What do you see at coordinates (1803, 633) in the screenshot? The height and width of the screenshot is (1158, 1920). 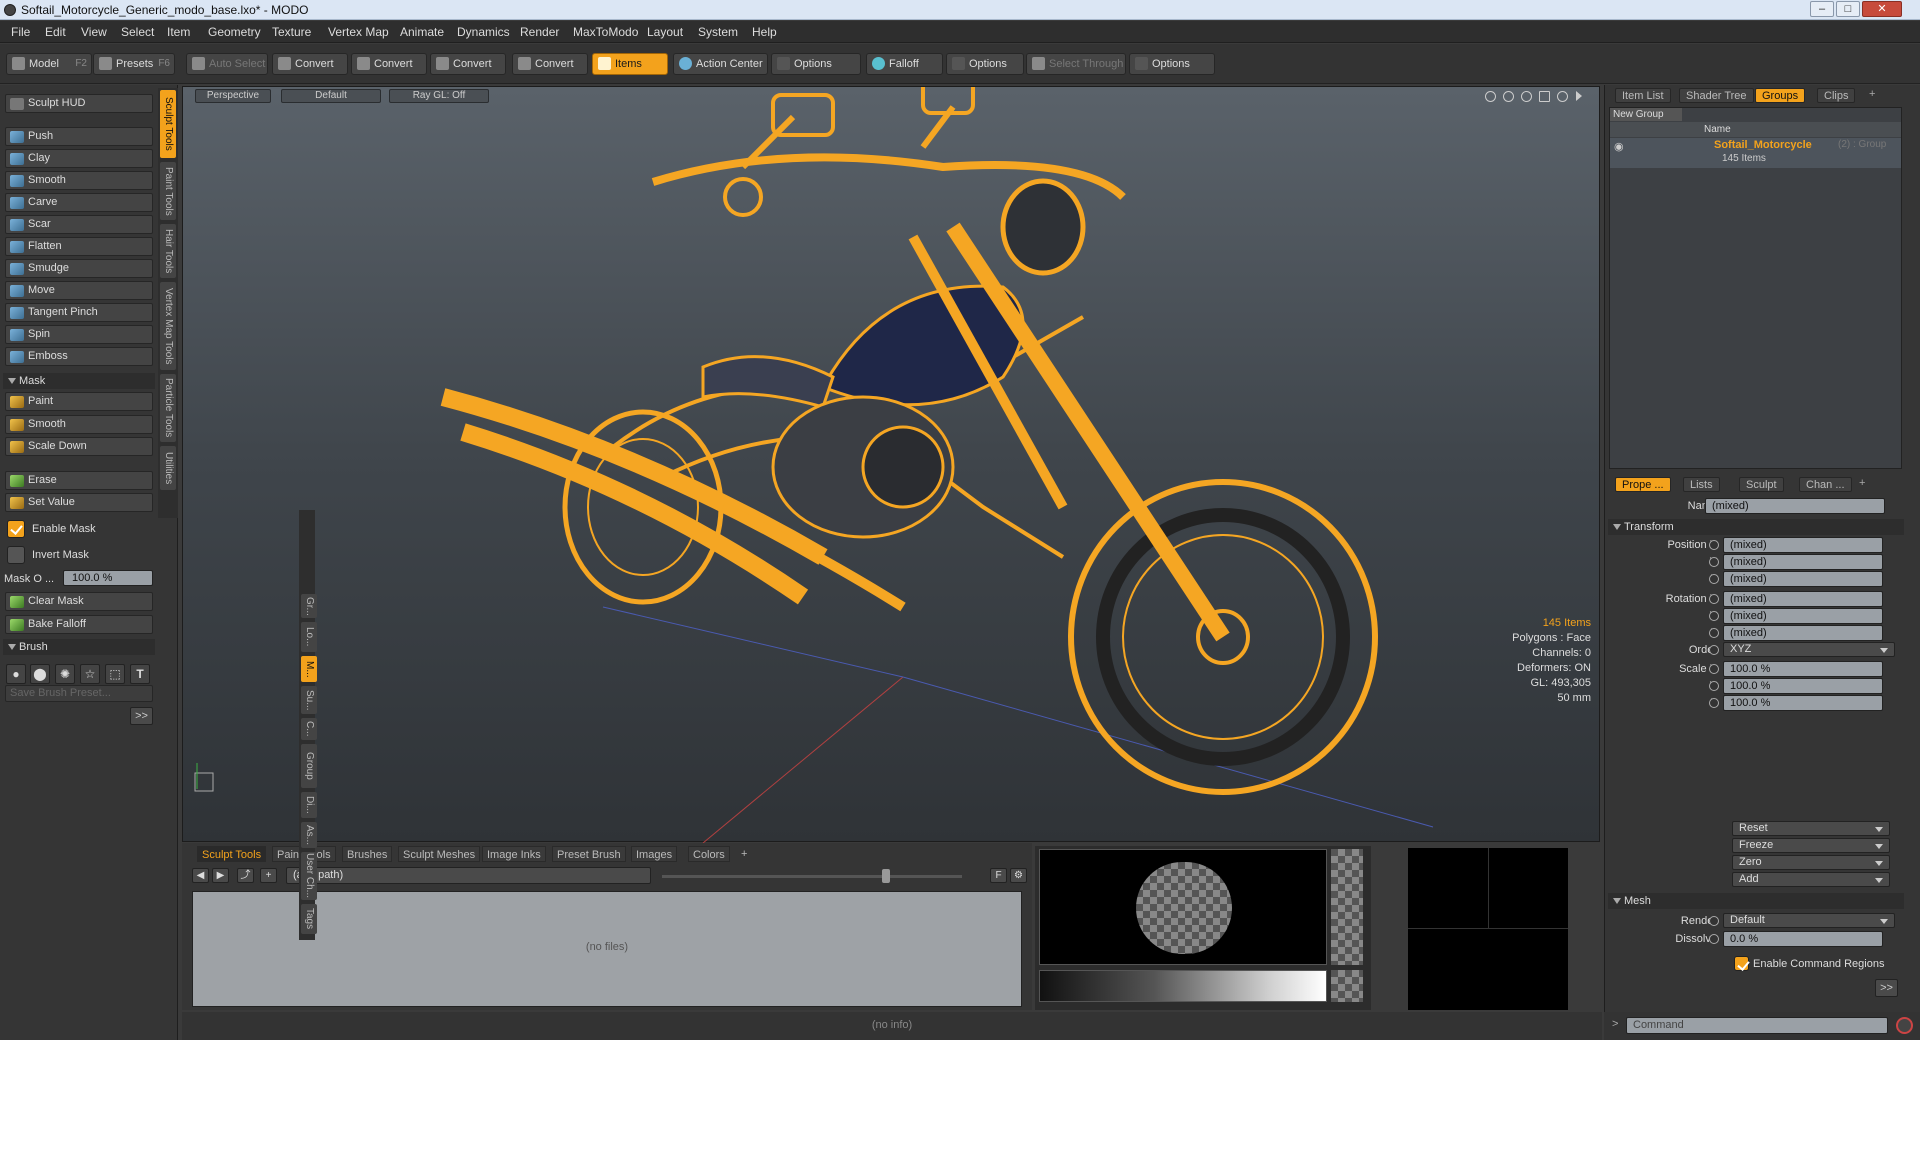 I see `rotation-z-field: (mixed)` at bounding box center [1803, 633].